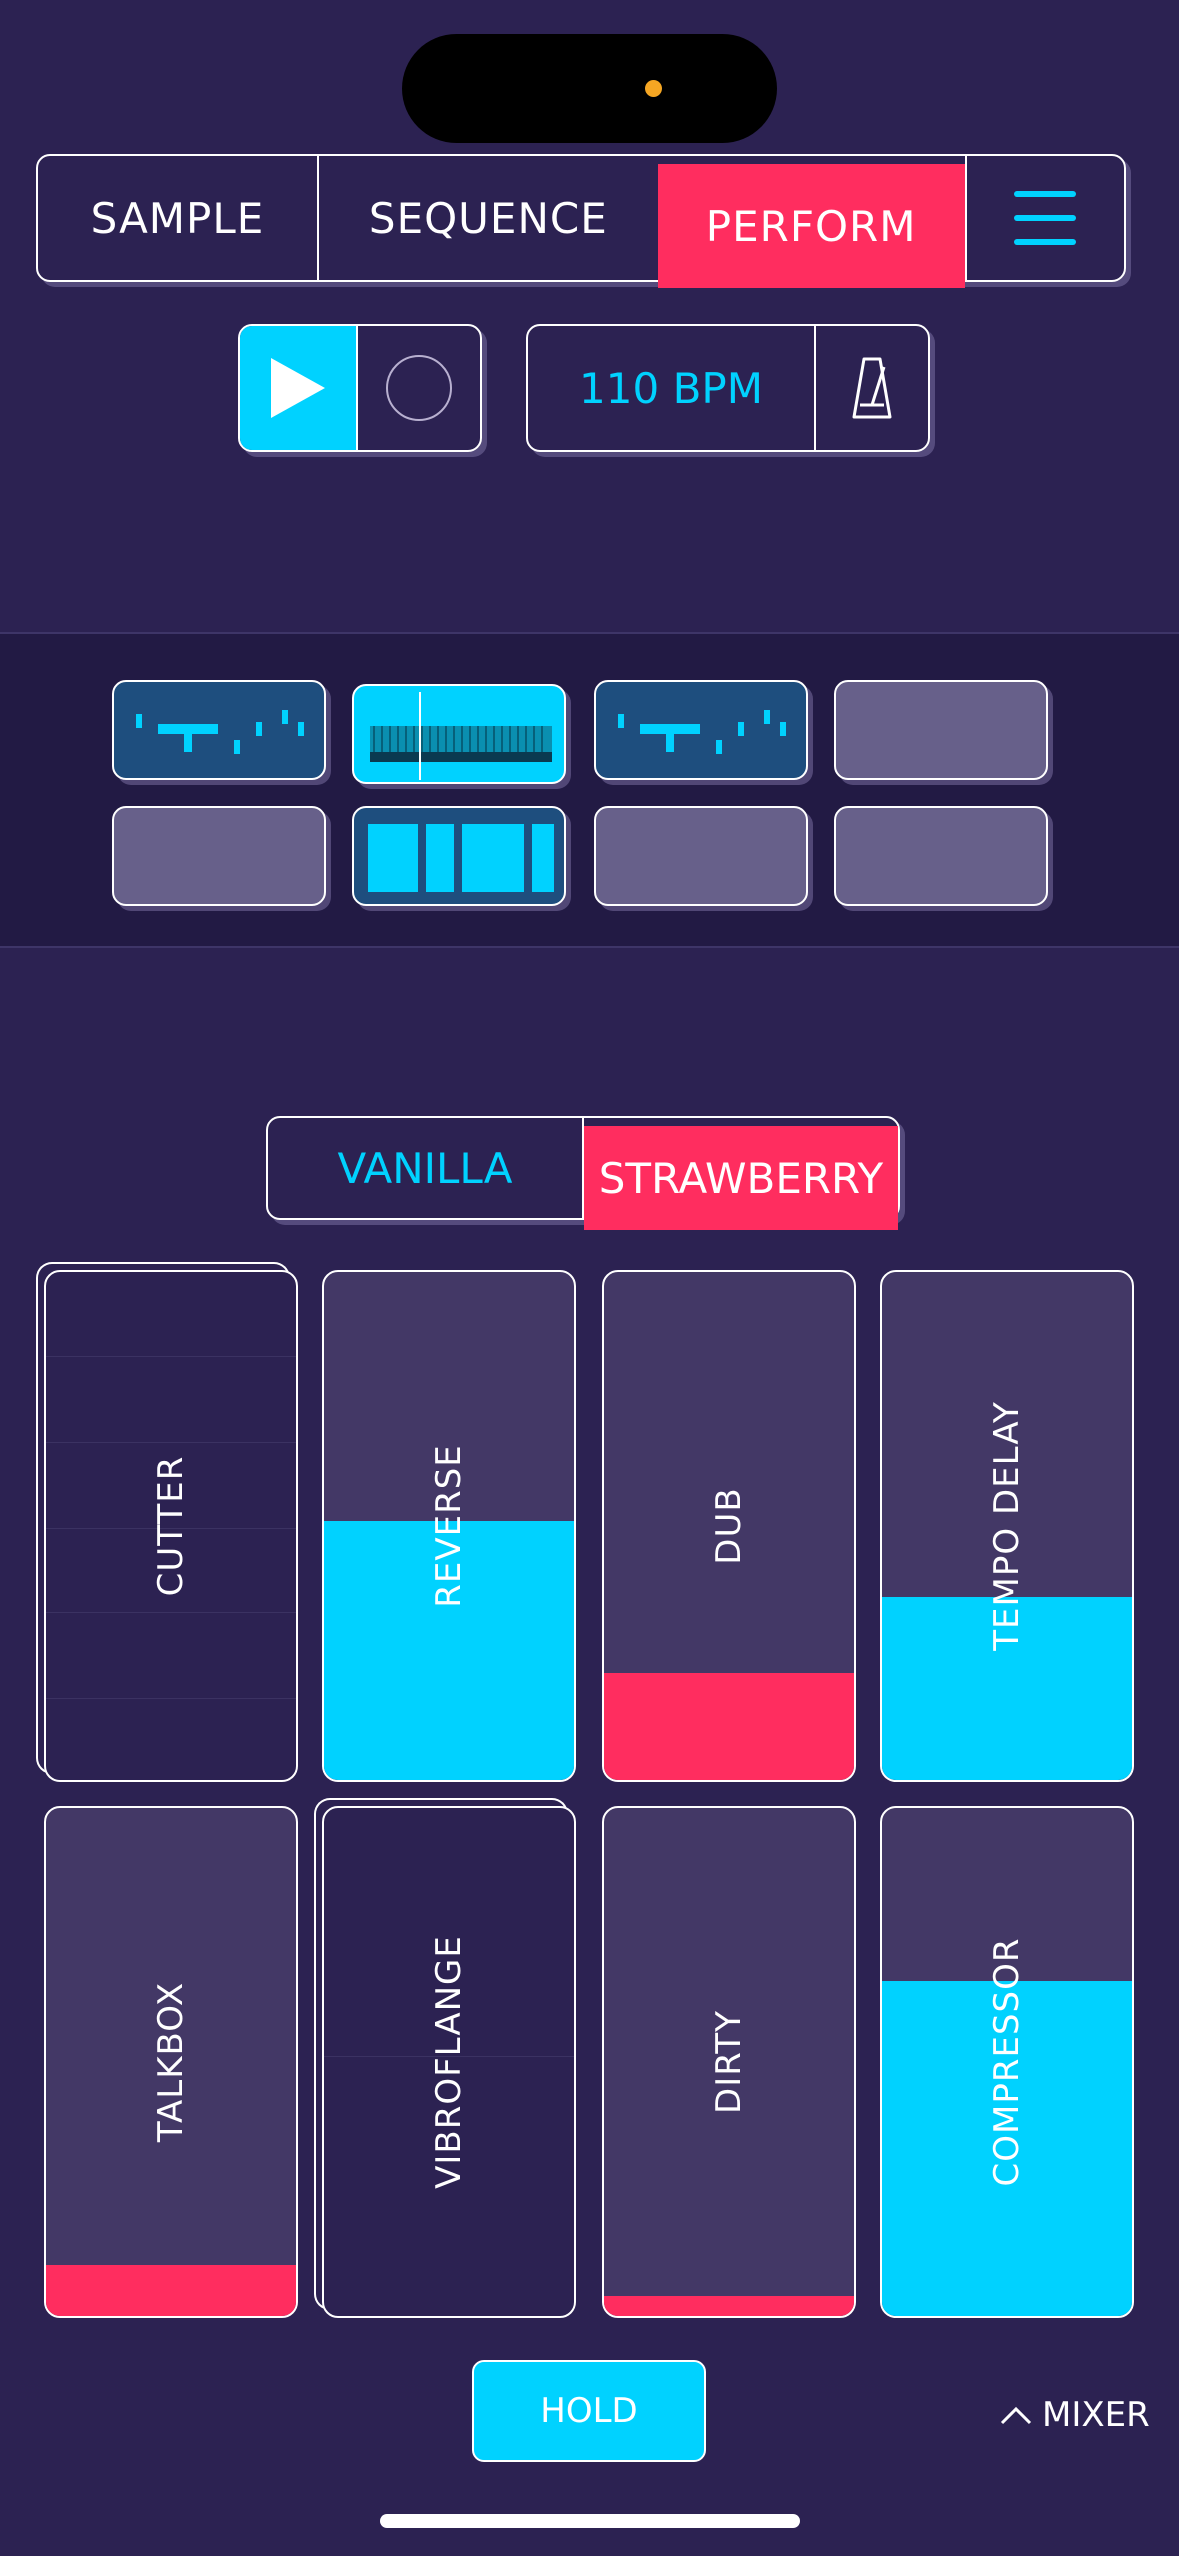  I want to click on fx-label: TALKBOX, so click(171, 2062).